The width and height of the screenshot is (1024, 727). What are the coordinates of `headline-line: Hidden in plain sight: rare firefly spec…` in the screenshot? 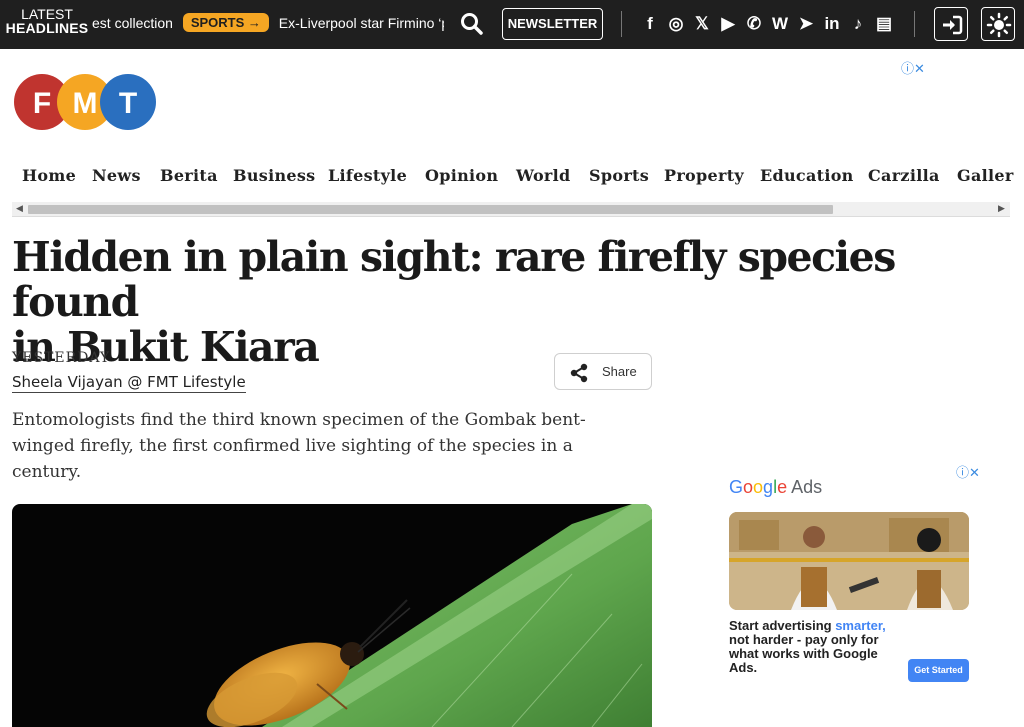 It's located at (454, 279).